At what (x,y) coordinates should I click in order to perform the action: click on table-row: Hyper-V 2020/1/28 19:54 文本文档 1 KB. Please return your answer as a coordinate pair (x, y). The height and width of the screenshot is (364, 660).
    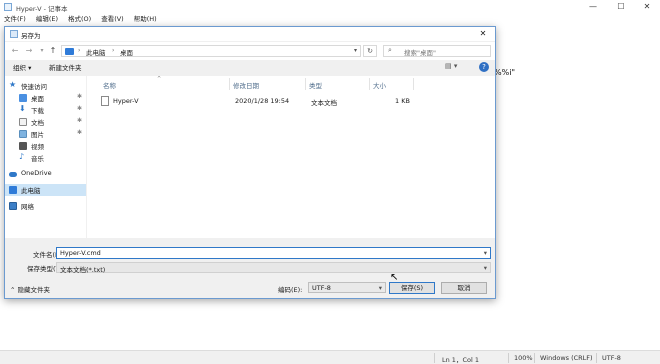
    Looking at the image, I should click on (291, 101).